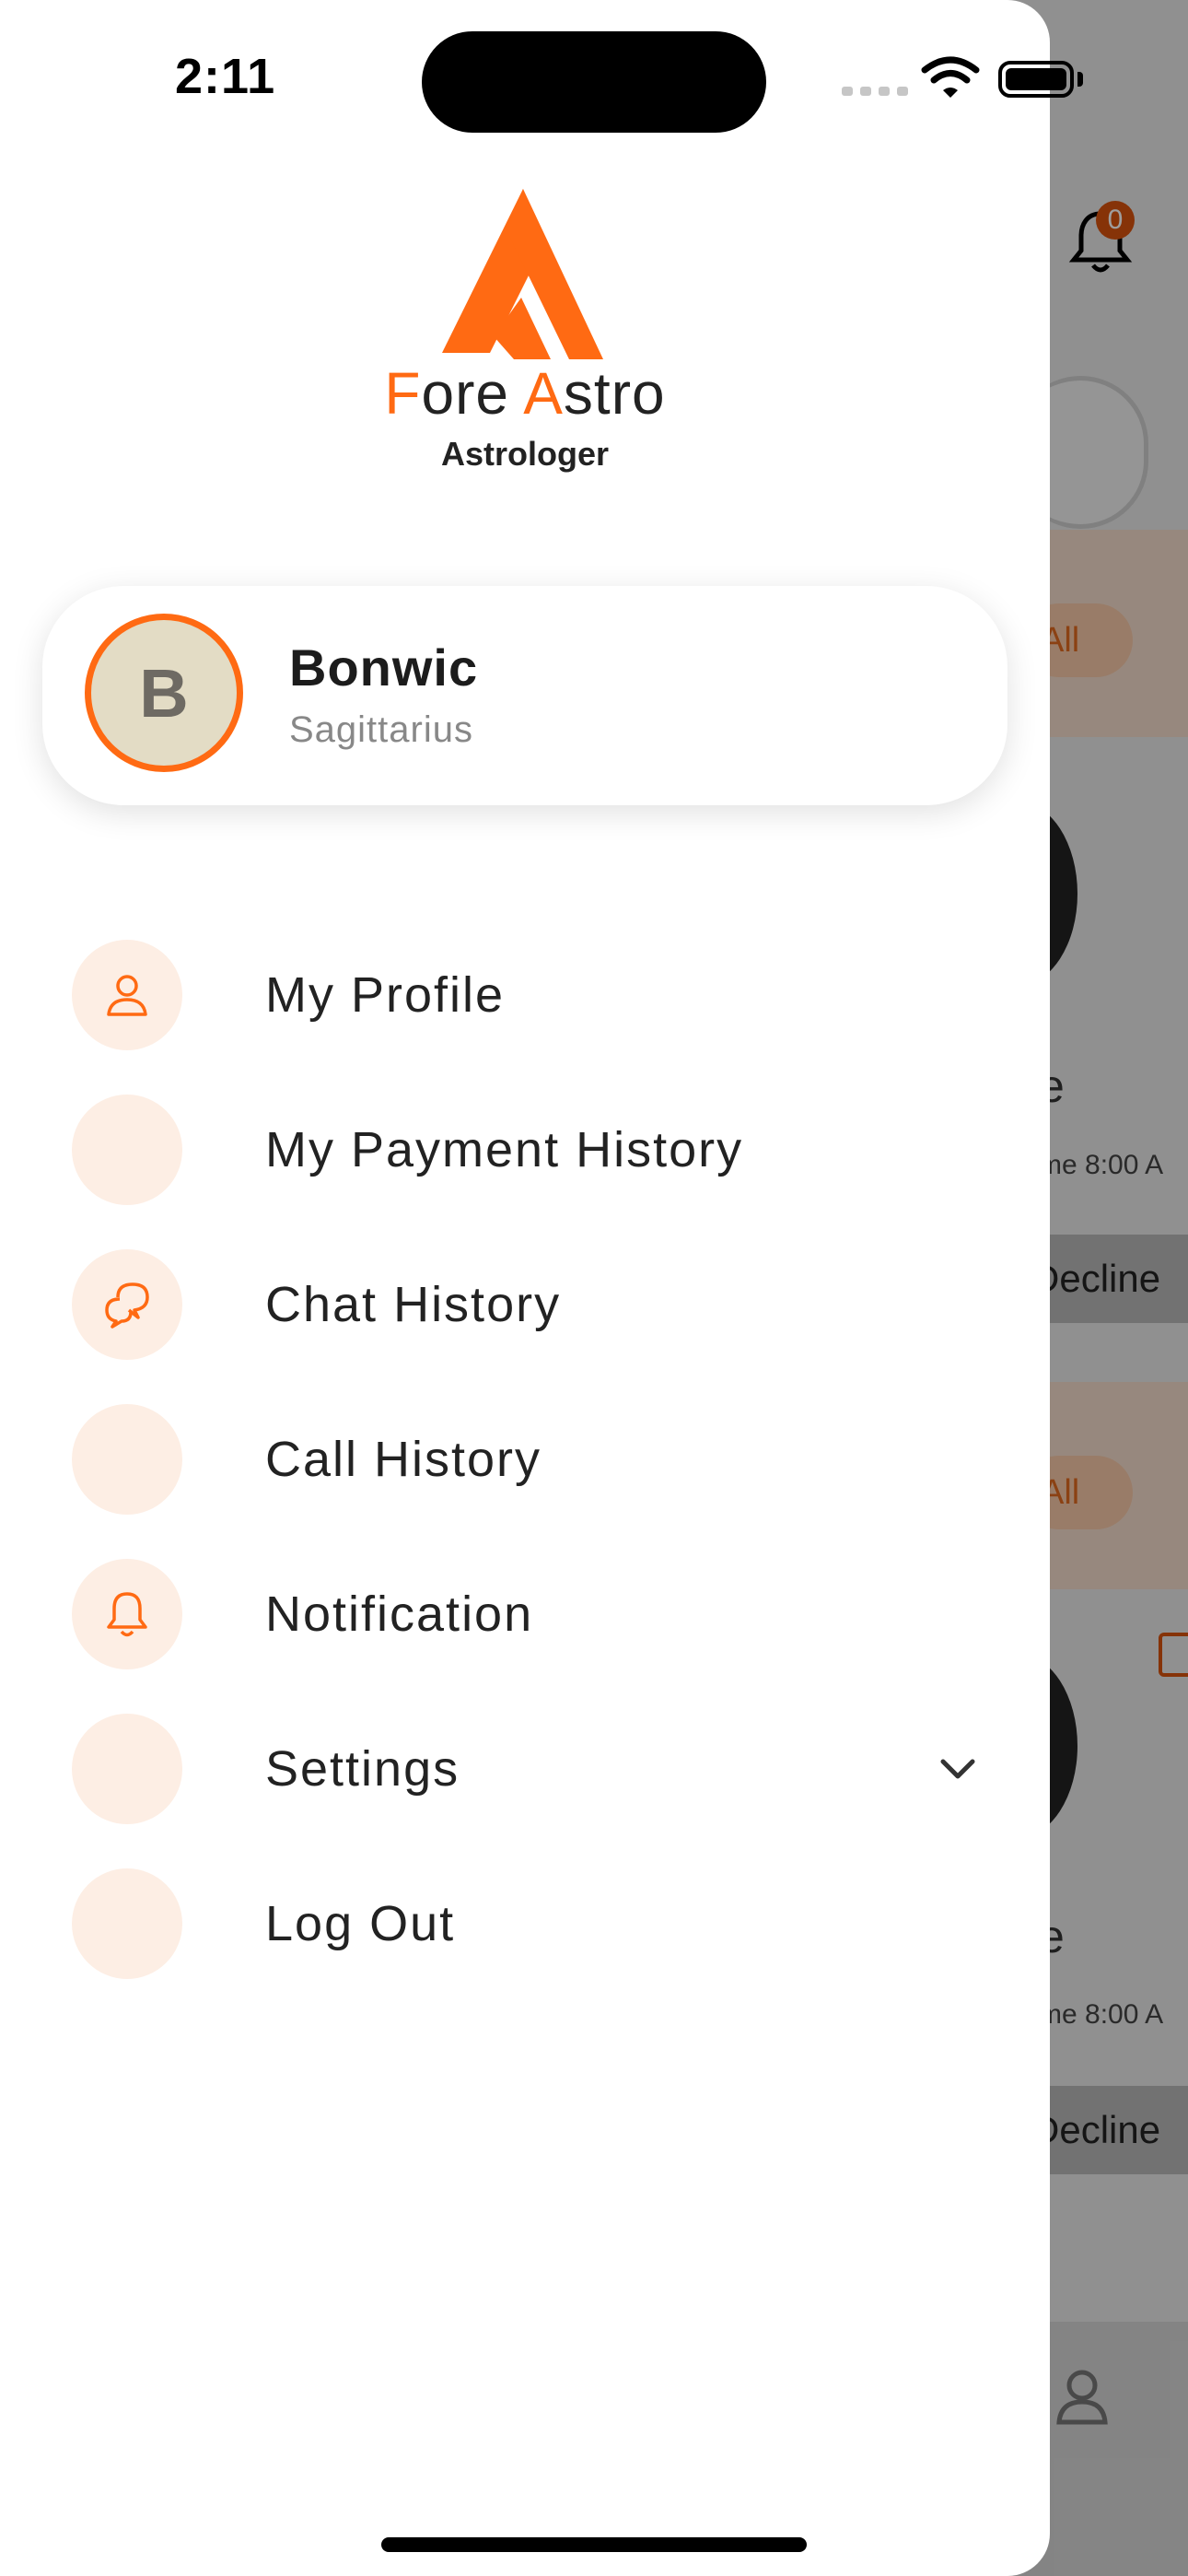 The image size is (1188, 2576). Describe the element at coordinates (522, 274) in the screenshot. I see `fore-astro-logo-icon` at that location.